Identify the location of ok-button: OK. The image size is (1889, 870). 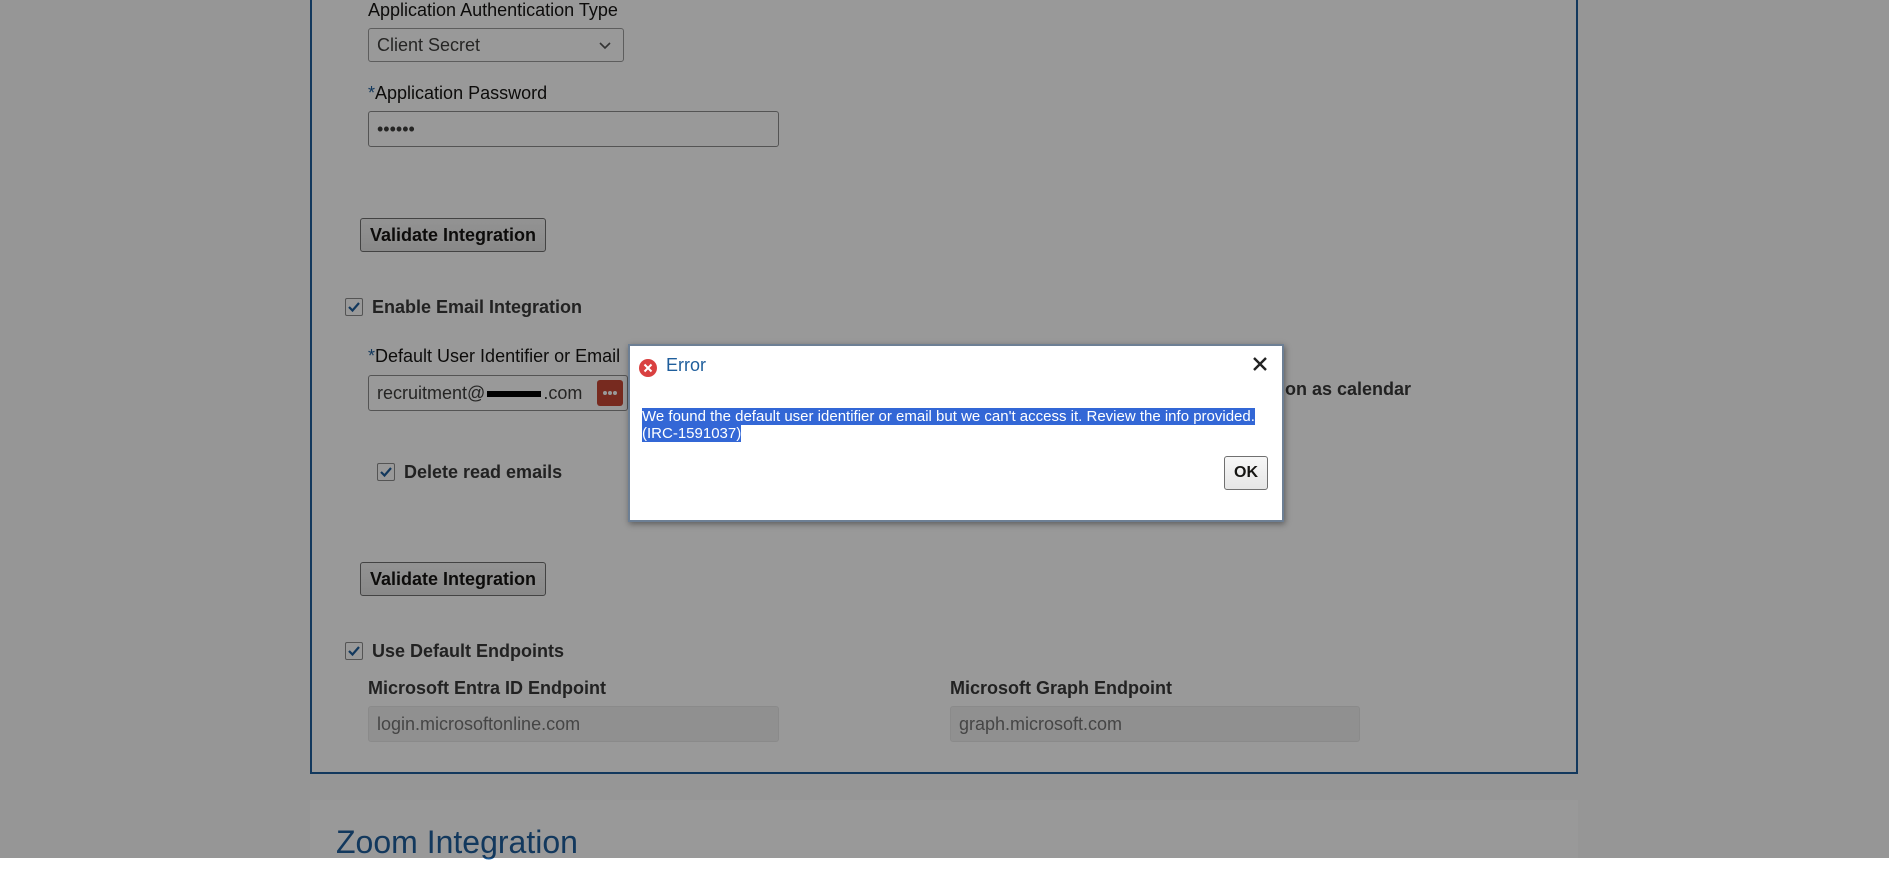
(1246, 473).